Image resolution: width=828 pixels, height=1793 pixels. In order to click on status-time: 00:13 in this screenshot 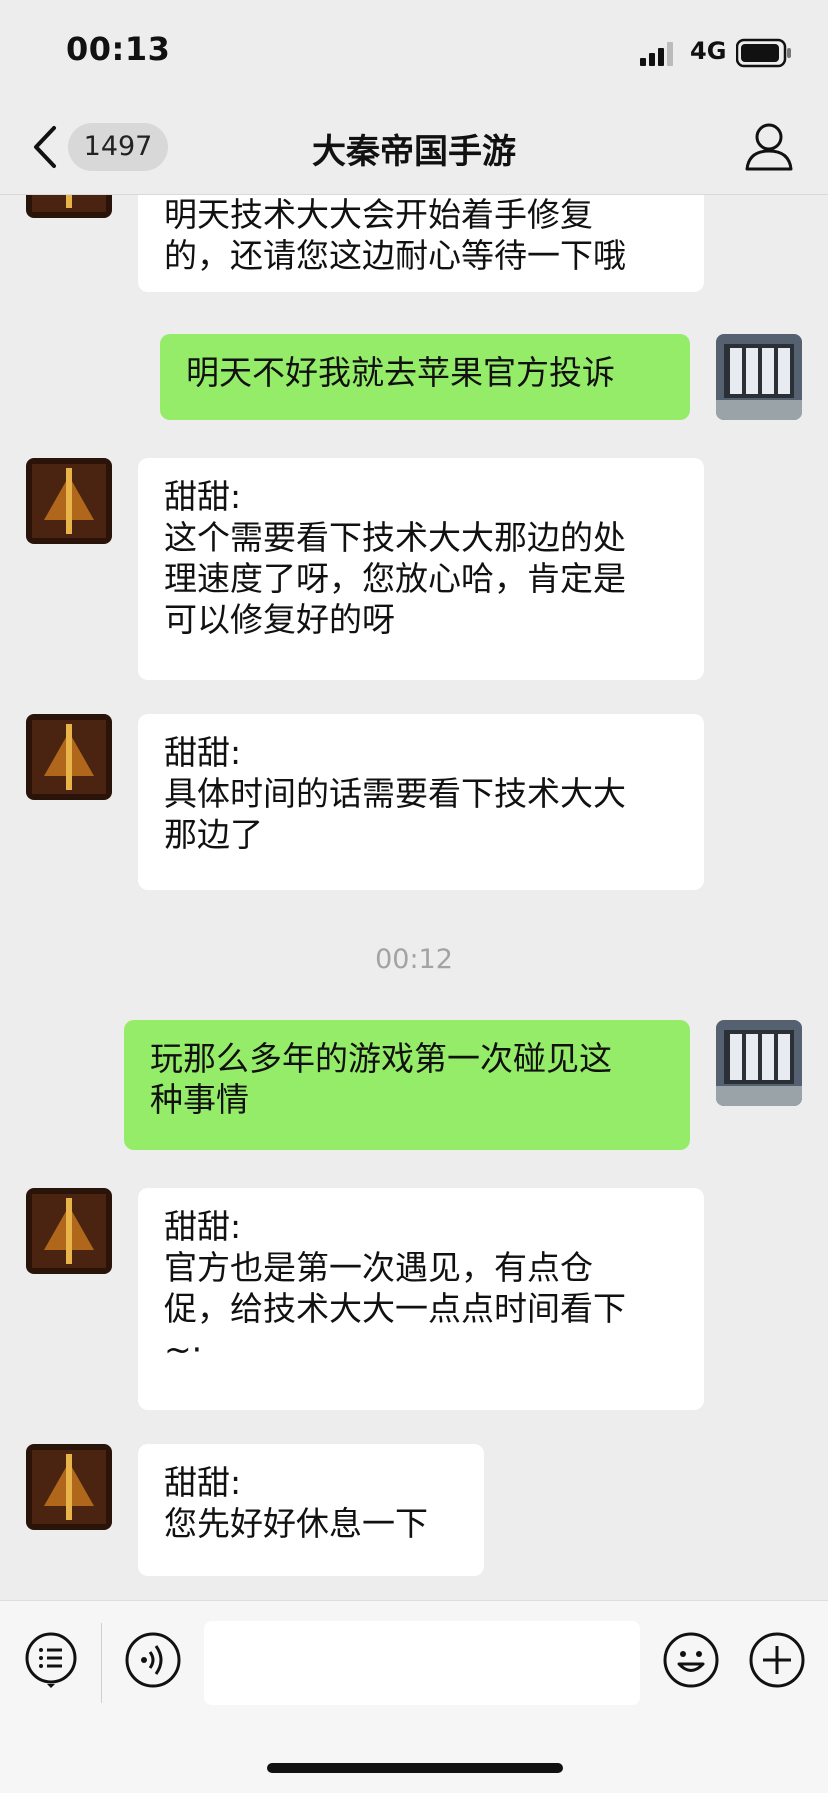, I will do `click(118, 49)`.